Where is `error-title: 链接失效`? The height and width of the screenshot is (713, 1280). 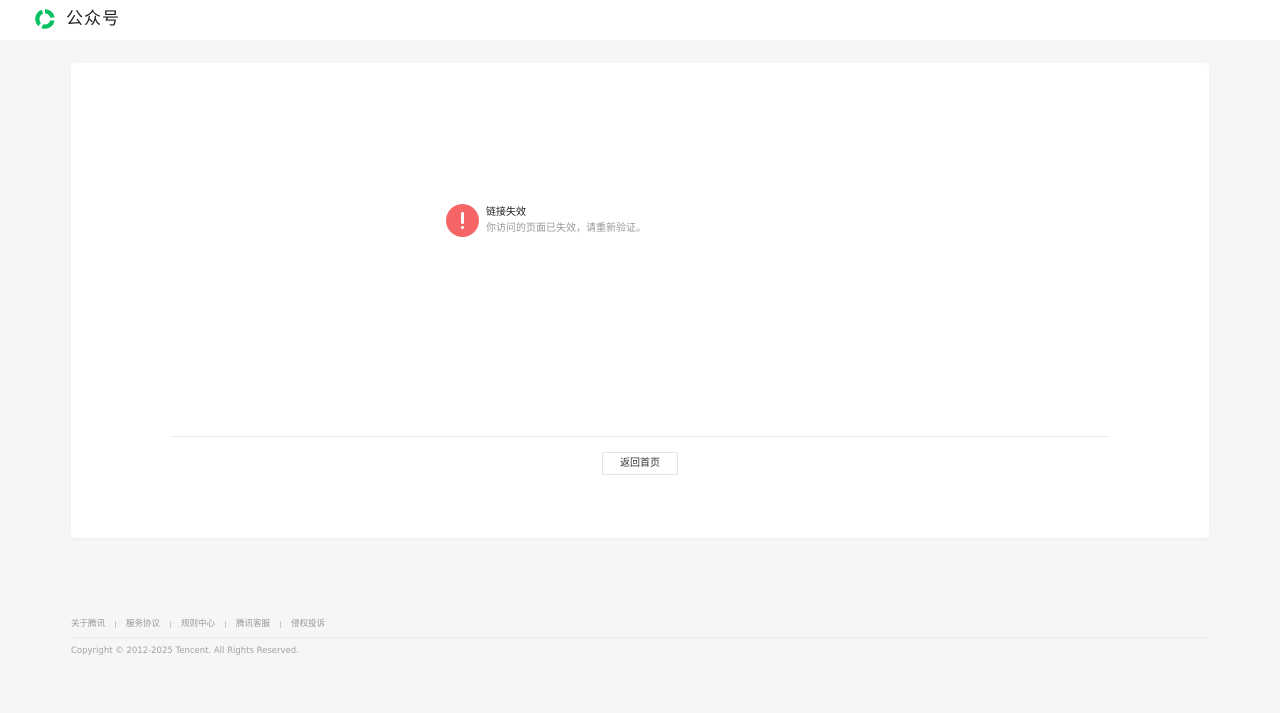 error-title: 链接失效 is located at coordinates (506, 212).